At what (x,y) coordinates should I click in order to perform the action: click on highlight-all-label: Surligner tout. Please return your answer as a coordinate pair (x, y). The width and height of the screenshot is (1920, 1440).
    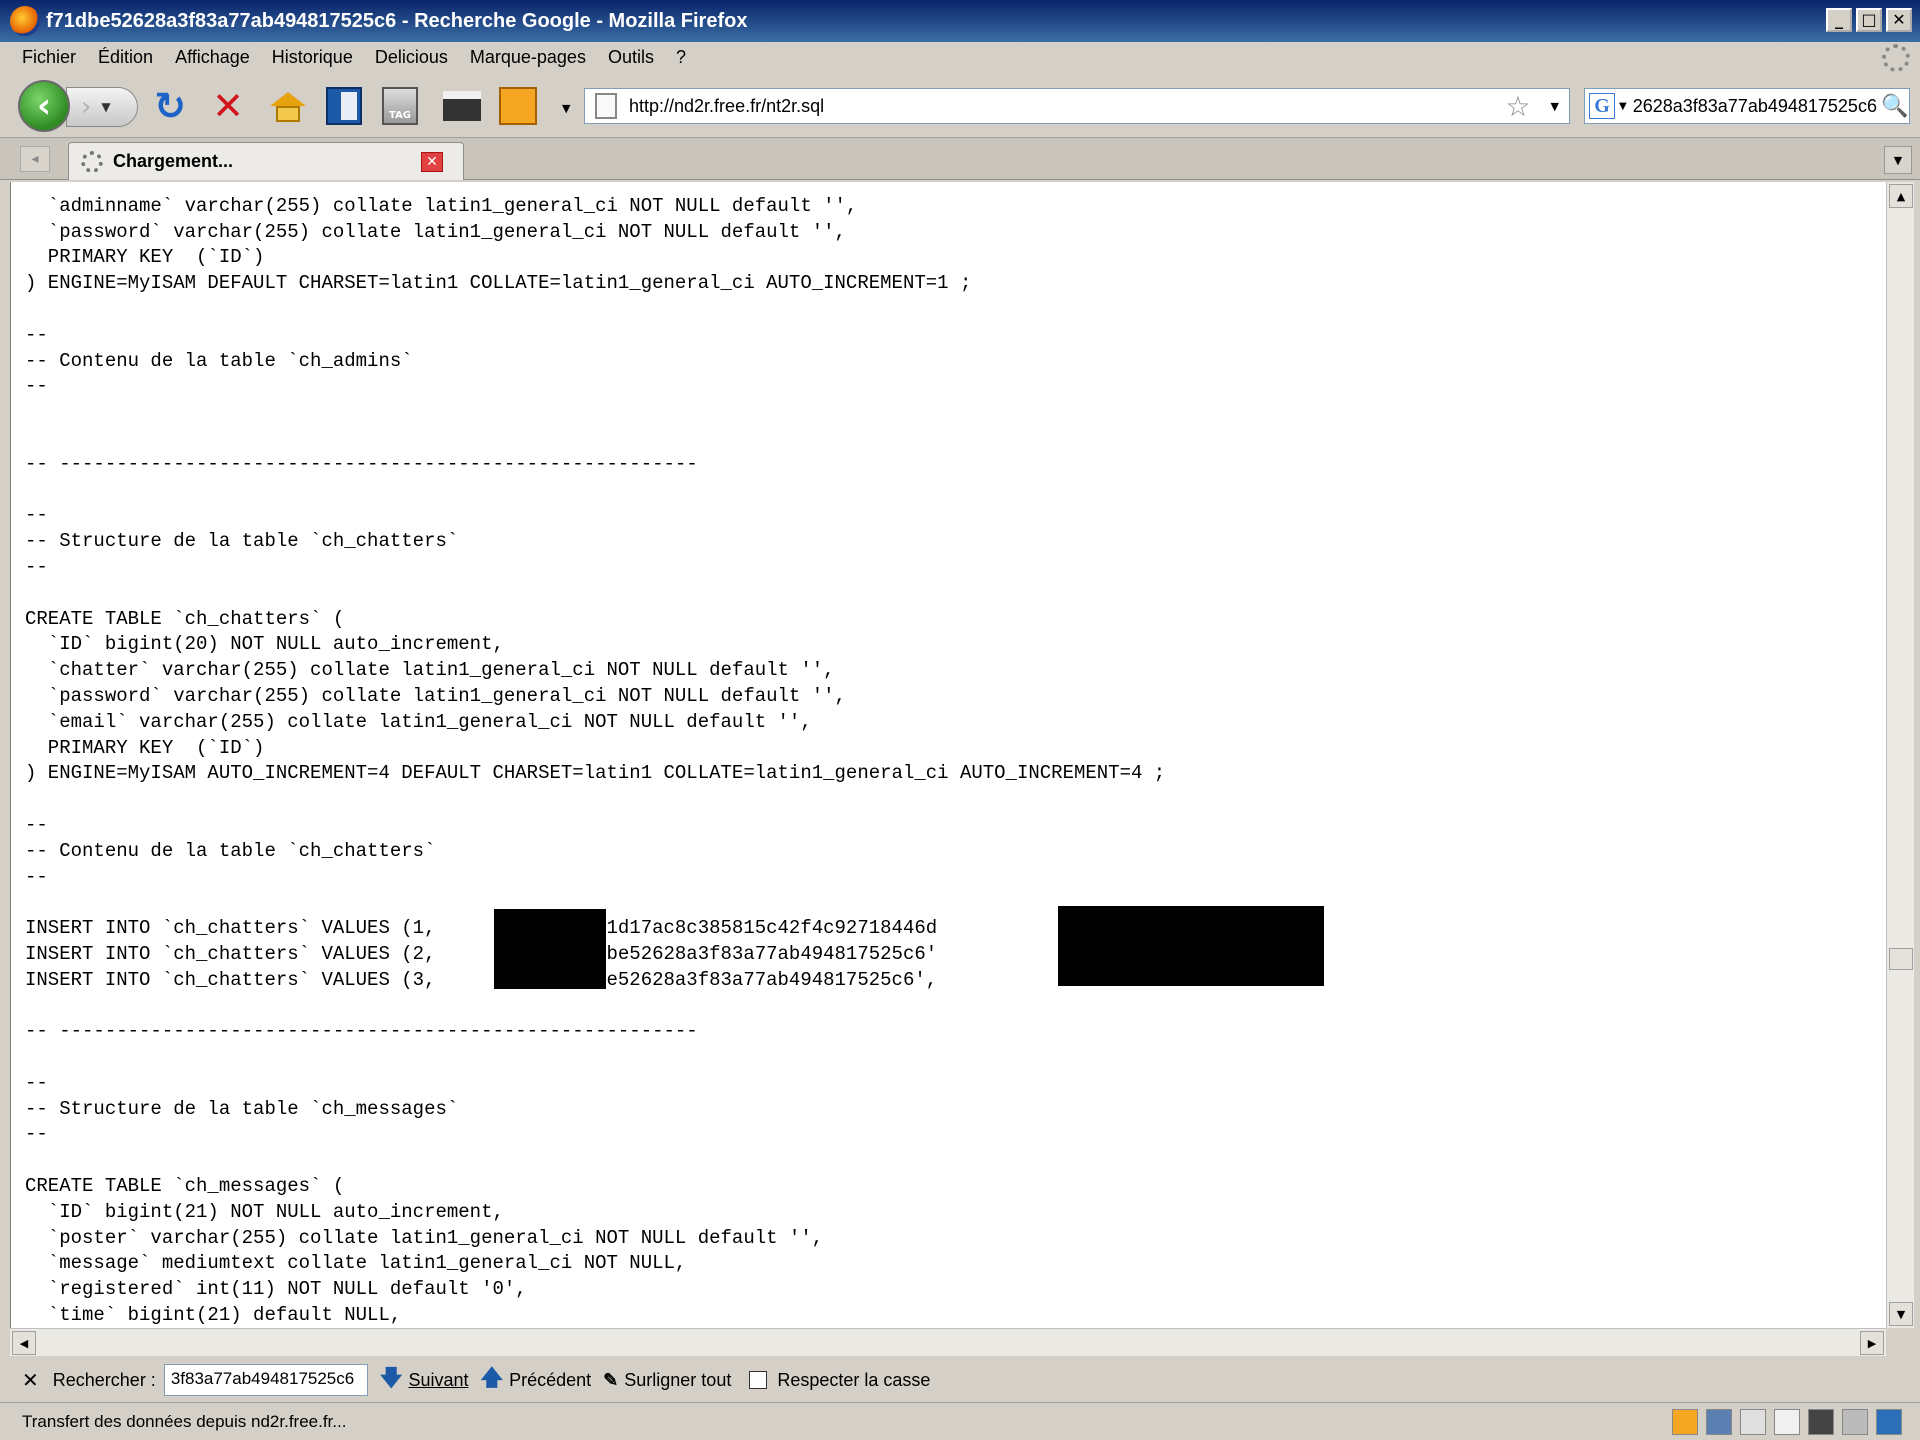
    Looking at the image, I should click on (678, 1379).